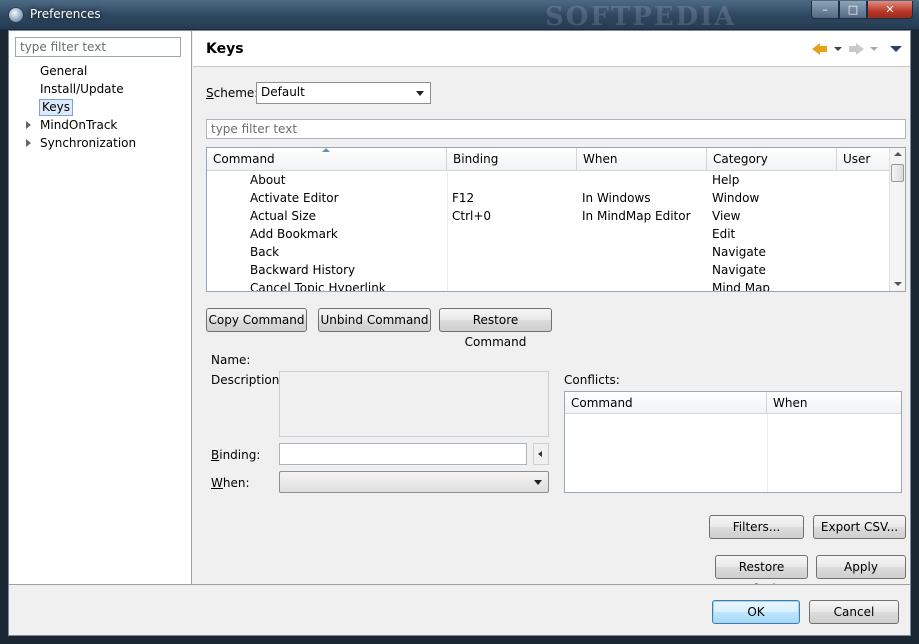  What do you see at coordinates (896, 49) in the screenshot?
I see `view-menu-icon` at bounding box center [896, 49].